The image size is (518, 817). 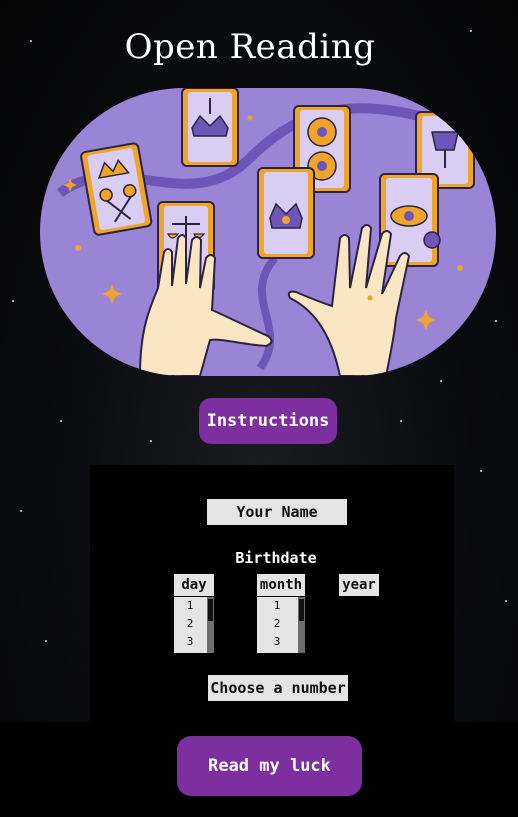 What do you see at coordinates (268, 421) in the screenshot?
I see `instructions-button: Instructions` at bounding box center [268, 421].